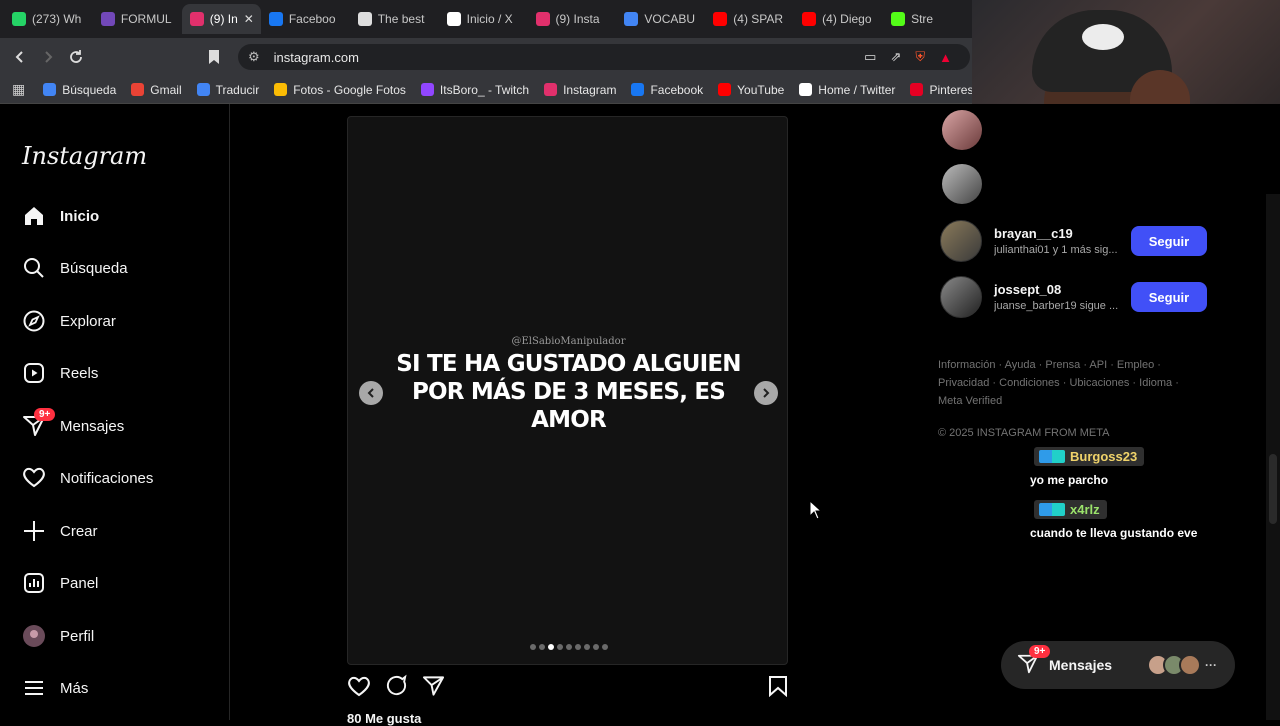  I want to click on browser-tab: (4) SPAR, so click(749, 19).